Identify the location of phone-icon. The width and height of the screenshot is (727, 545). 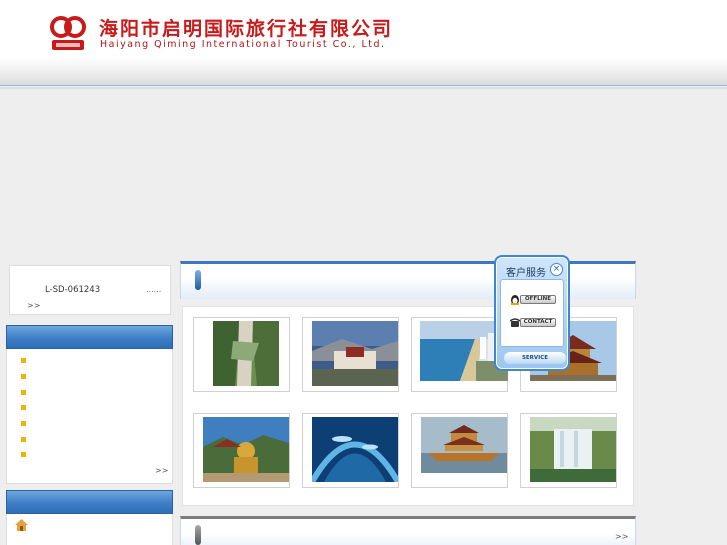
(515, 322).